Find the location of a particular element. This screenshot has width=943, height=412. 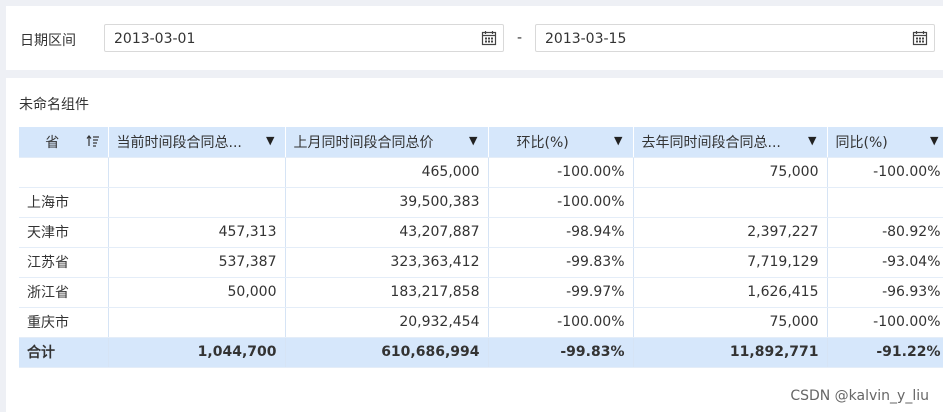

sort-icon is located at coordinates (93, 141).